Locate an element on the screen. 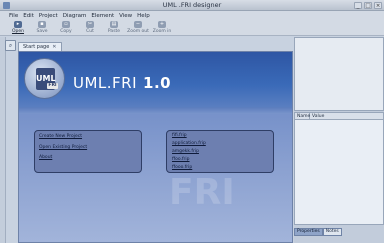 The width and height of the screenshot is (384, 243). save-button: ▪ Save is located at coordinates (42, 28).